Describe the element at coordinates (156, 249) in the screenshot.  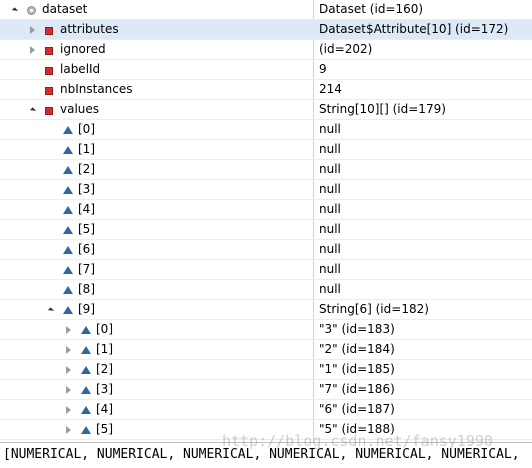
I see `variable-name-cell: [6]` at that location.